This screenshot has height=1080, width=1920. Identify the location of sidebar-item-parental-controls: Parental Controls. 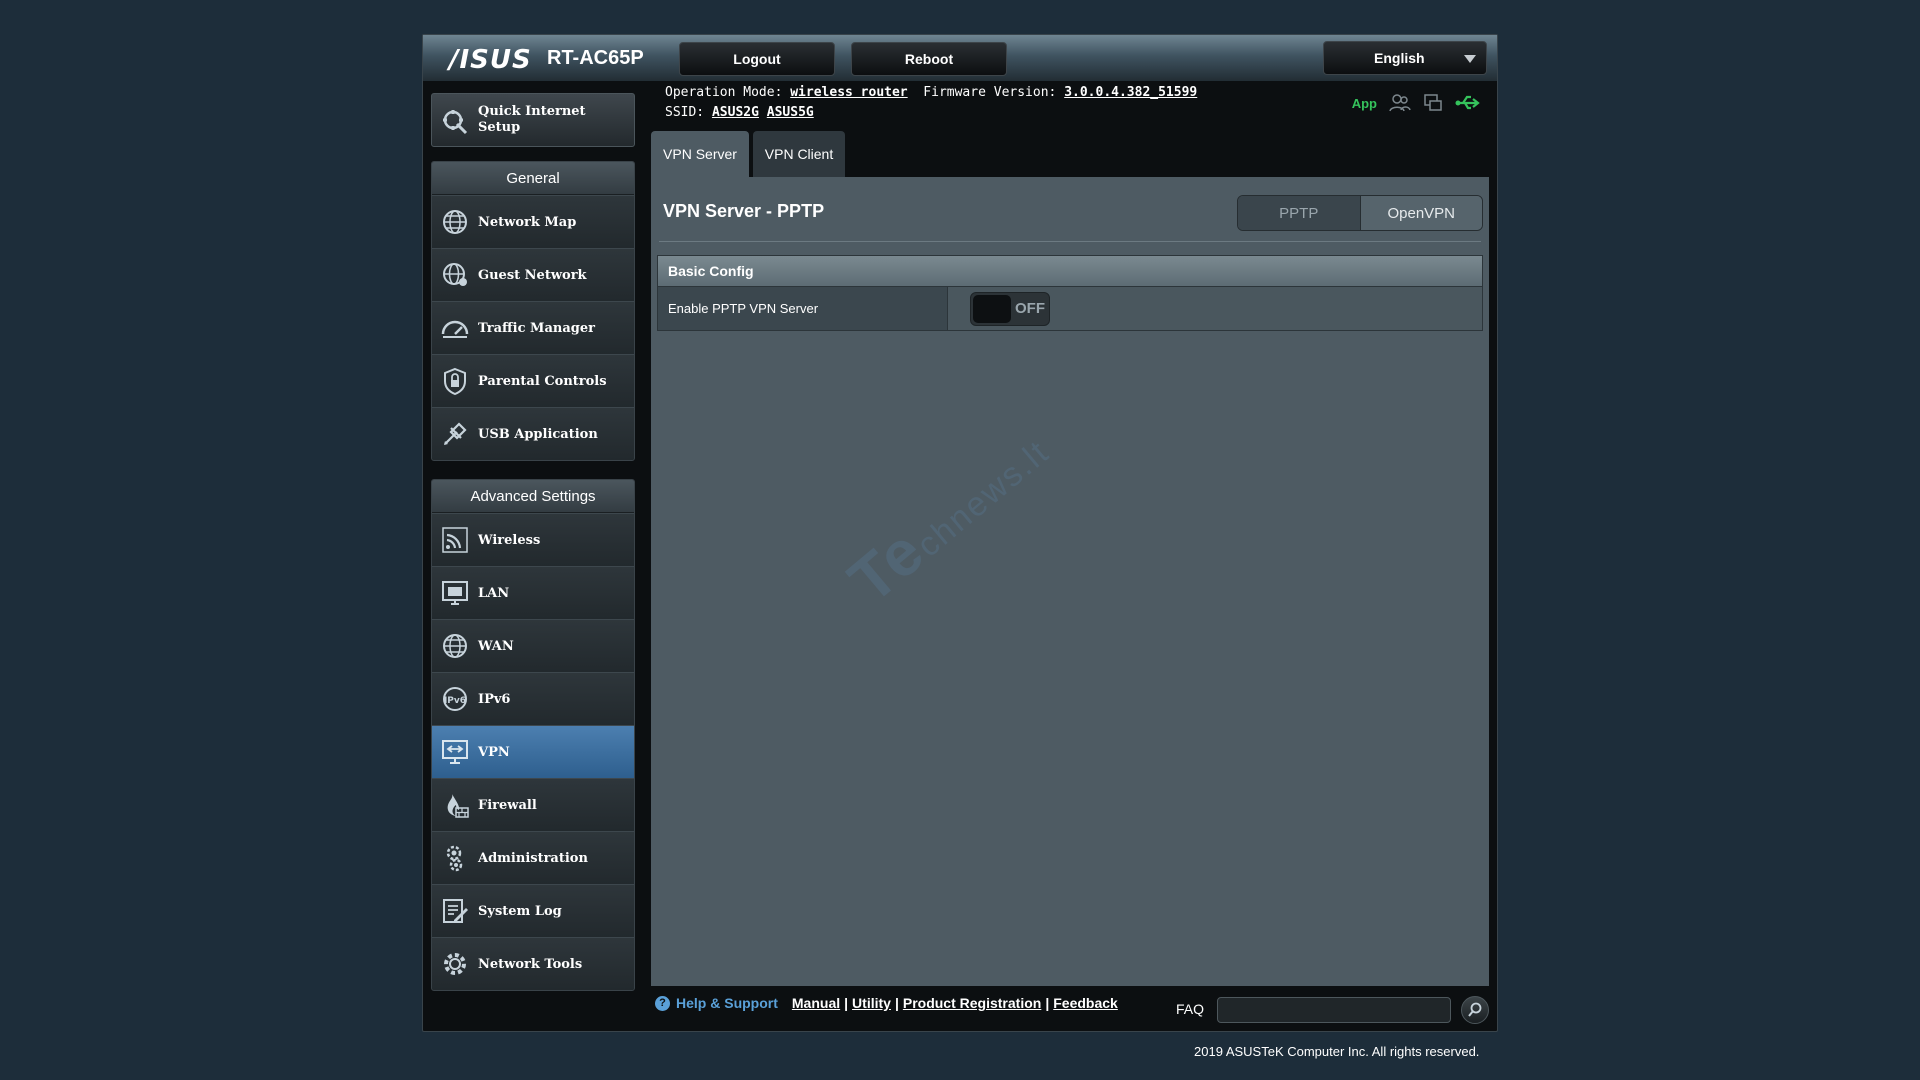
(533, 380).